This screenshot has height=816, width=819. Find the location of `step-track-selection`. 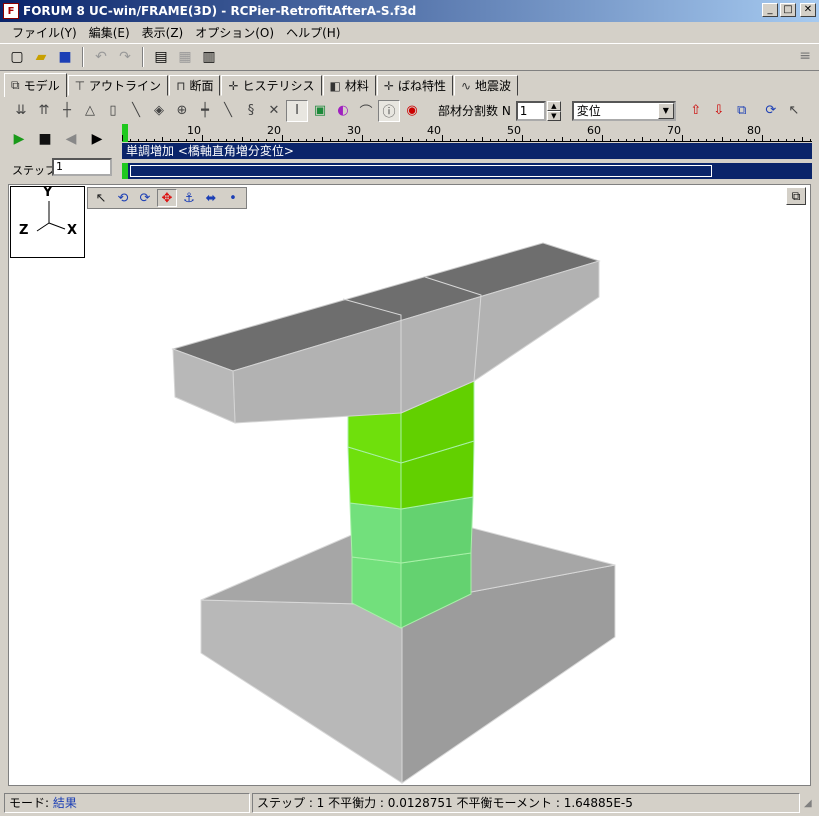

step-track-selection is located at coordinates (421, 171).